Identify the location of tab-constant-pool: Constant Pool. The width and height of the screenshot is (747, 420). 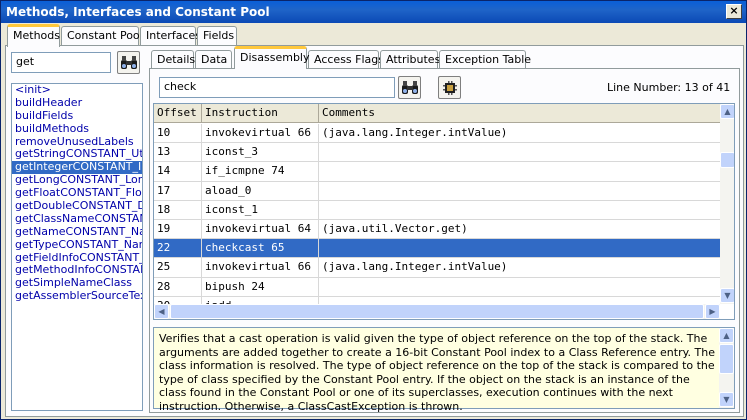
(102, 36).